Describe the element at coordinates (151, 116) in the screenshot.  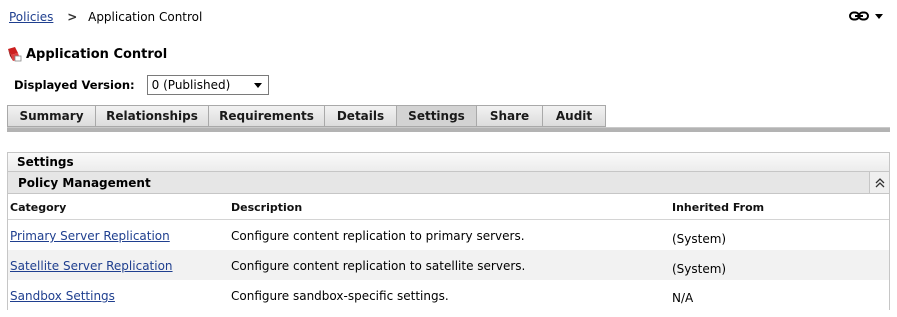
I see `tab-relationships: Relationships` at that location.